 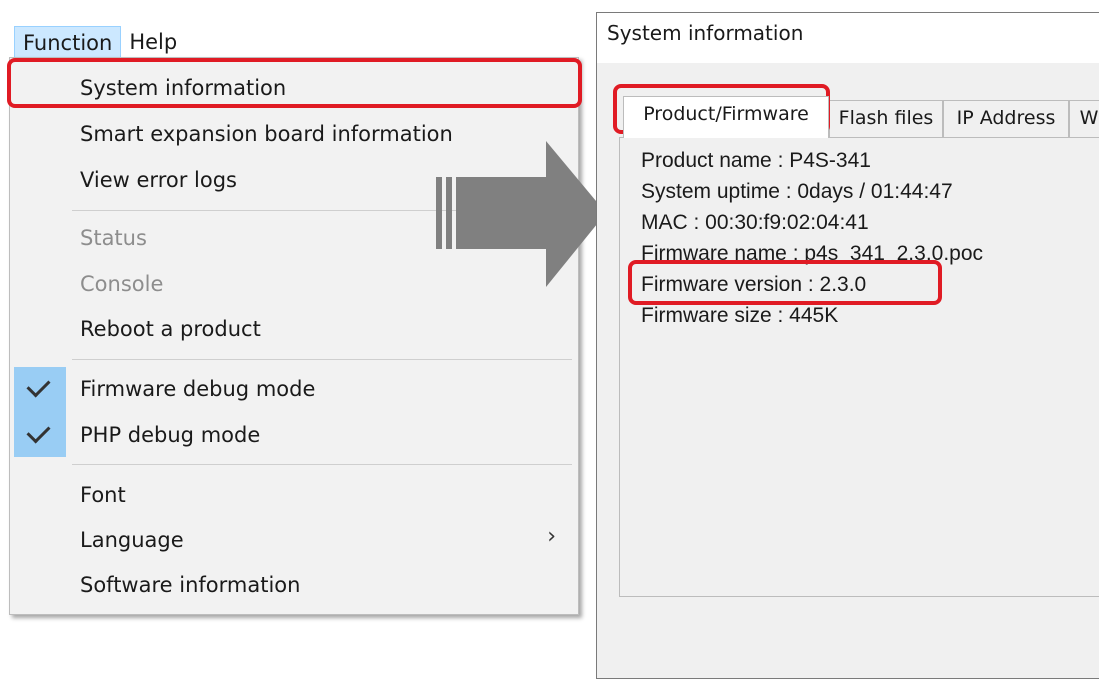 What do you see at coordinates (521, 214) in the screenshot?
I see `right-arrow-icon` at bounding box center [521, 214].